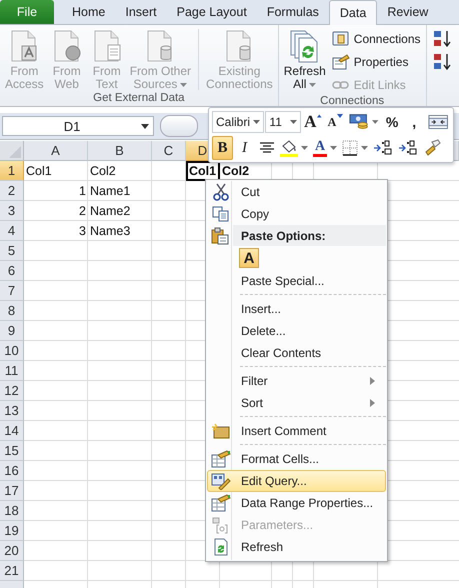 The image size is (459, 588). Describe the element at coordinates (296, 353) in the screenshot. I see `menu-item: Clear Contents` at that location.